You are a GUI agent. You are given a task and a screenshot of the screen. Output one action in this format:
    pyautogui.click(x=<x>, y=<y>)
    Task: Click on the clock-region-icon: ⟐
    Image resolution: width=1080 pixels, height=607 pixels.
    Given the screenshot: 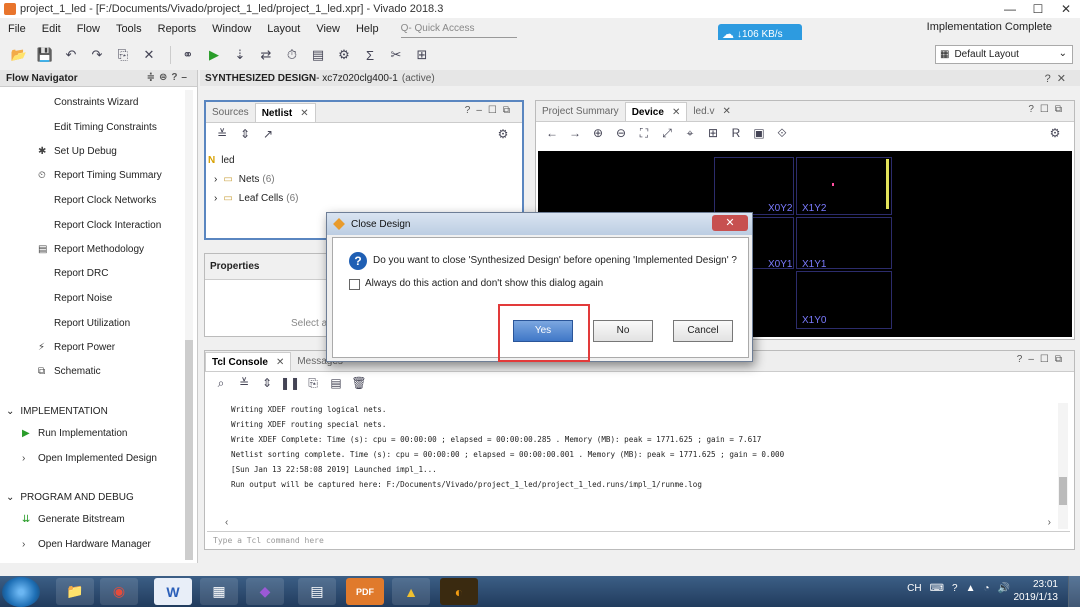 What is the action you would take?
    pyautogui.click(x=782, y=133)
    